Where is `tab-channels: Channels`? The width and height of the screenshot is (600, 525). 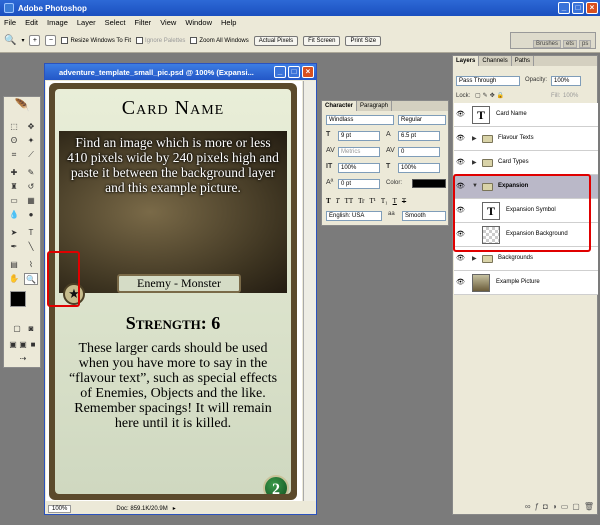
tab-channels: Channels is located at coordinates (495, 61).